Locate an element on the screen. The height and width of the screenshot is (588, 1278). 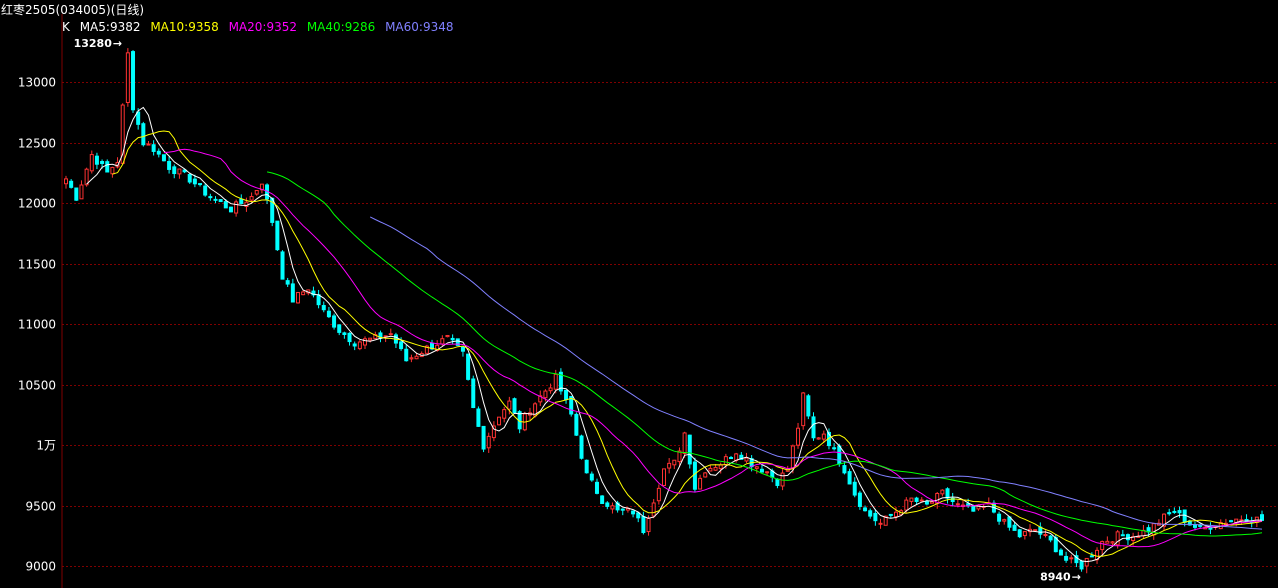
extreme-arrow: → is located at coordinates (1076, 576).